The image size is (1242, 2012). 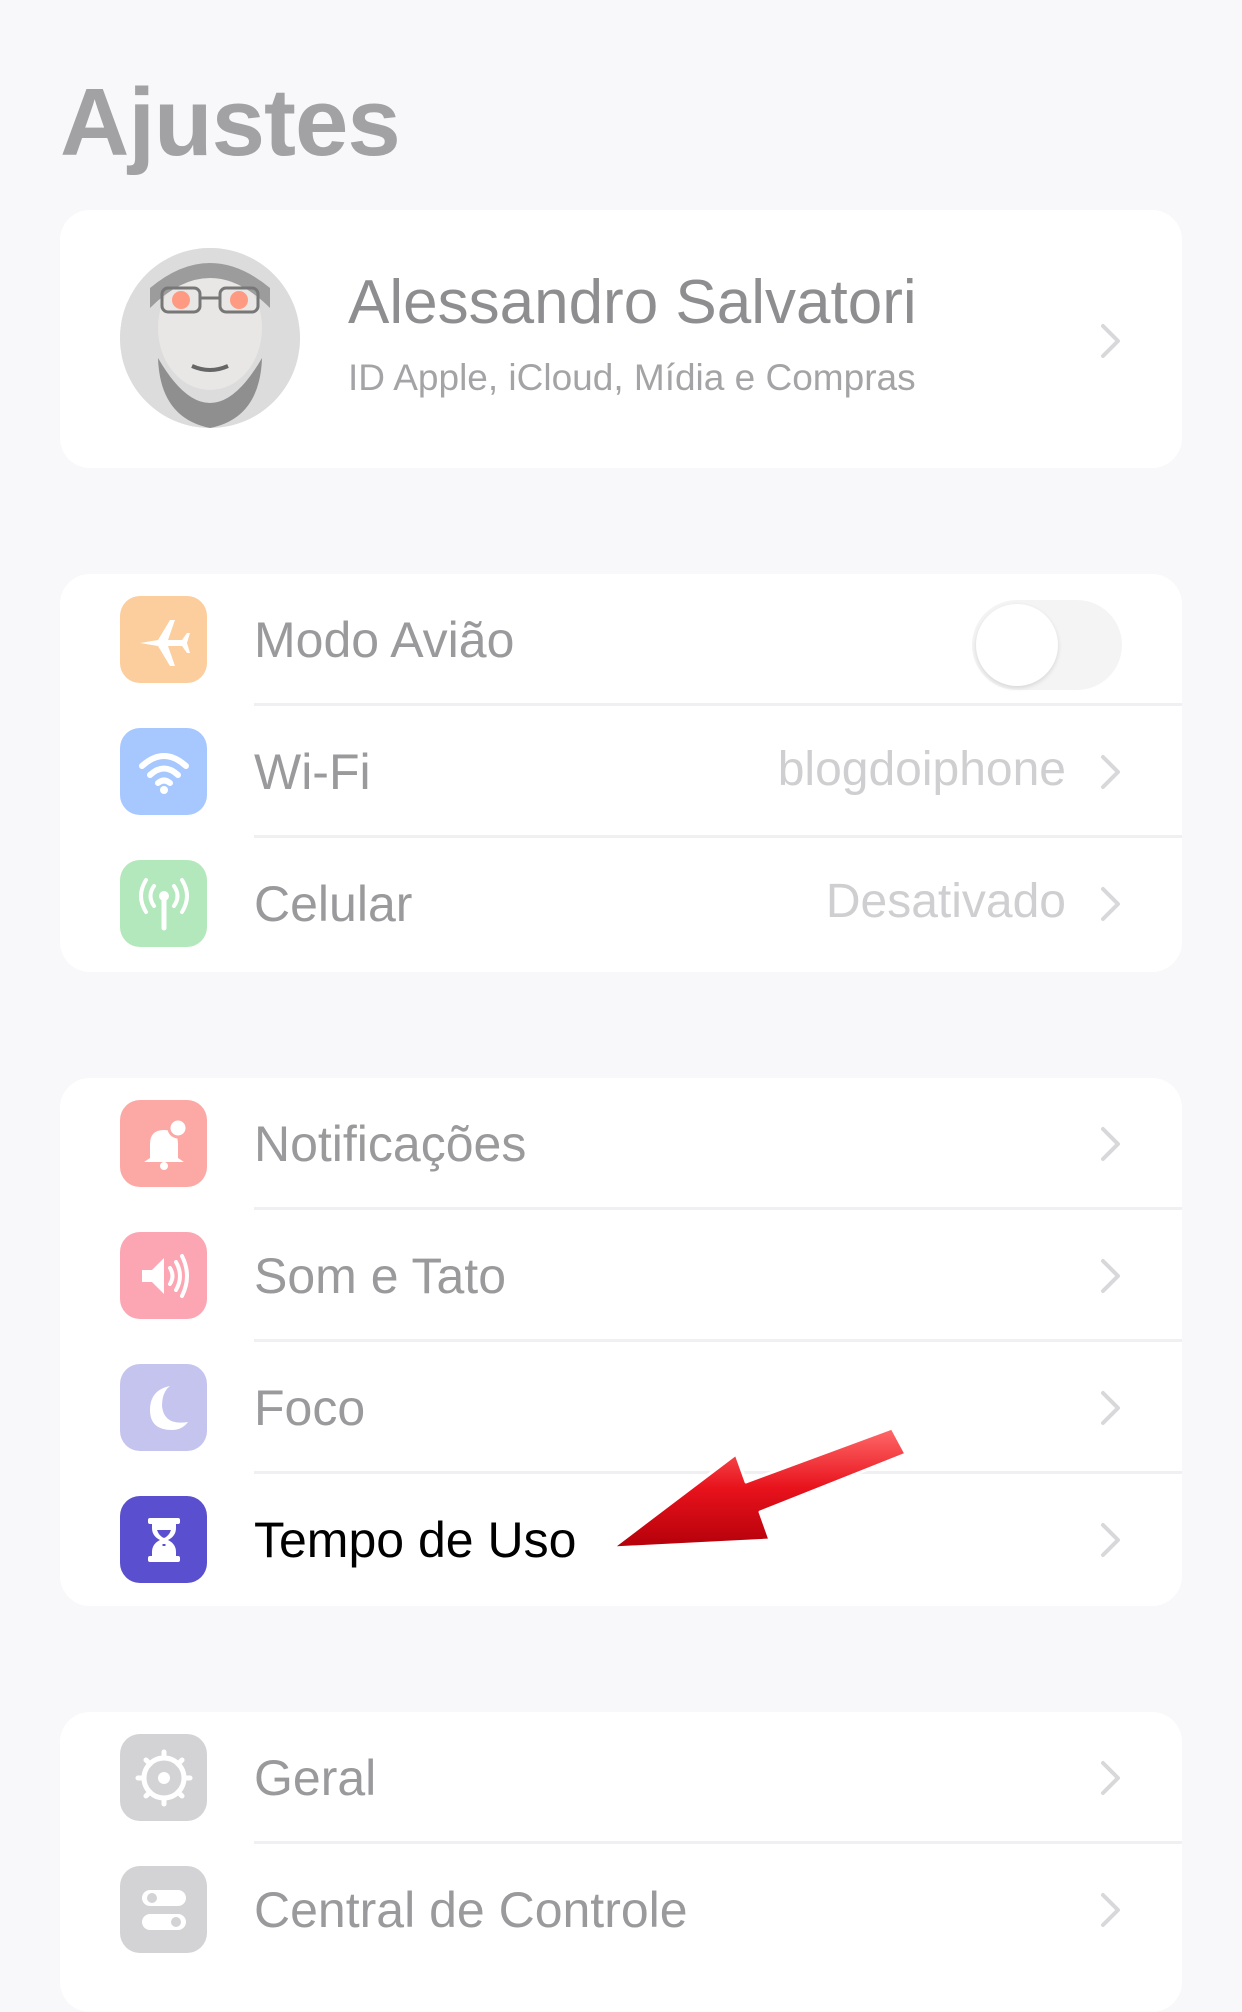 What do you see at coordinates (921, 769) in the screenshot?
I see `wifi-network-value: blogdoiphone` at bounding box center [921, 769].